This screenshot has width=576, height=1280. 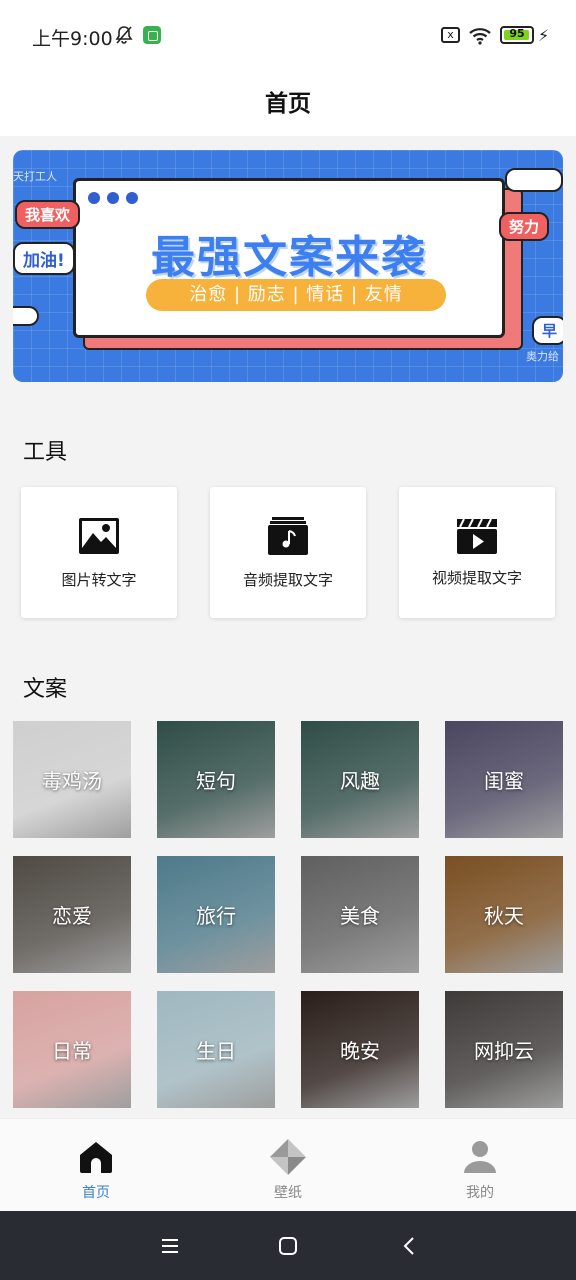 I want to click on nav-home: 首页, so click(x=96, y=1165).